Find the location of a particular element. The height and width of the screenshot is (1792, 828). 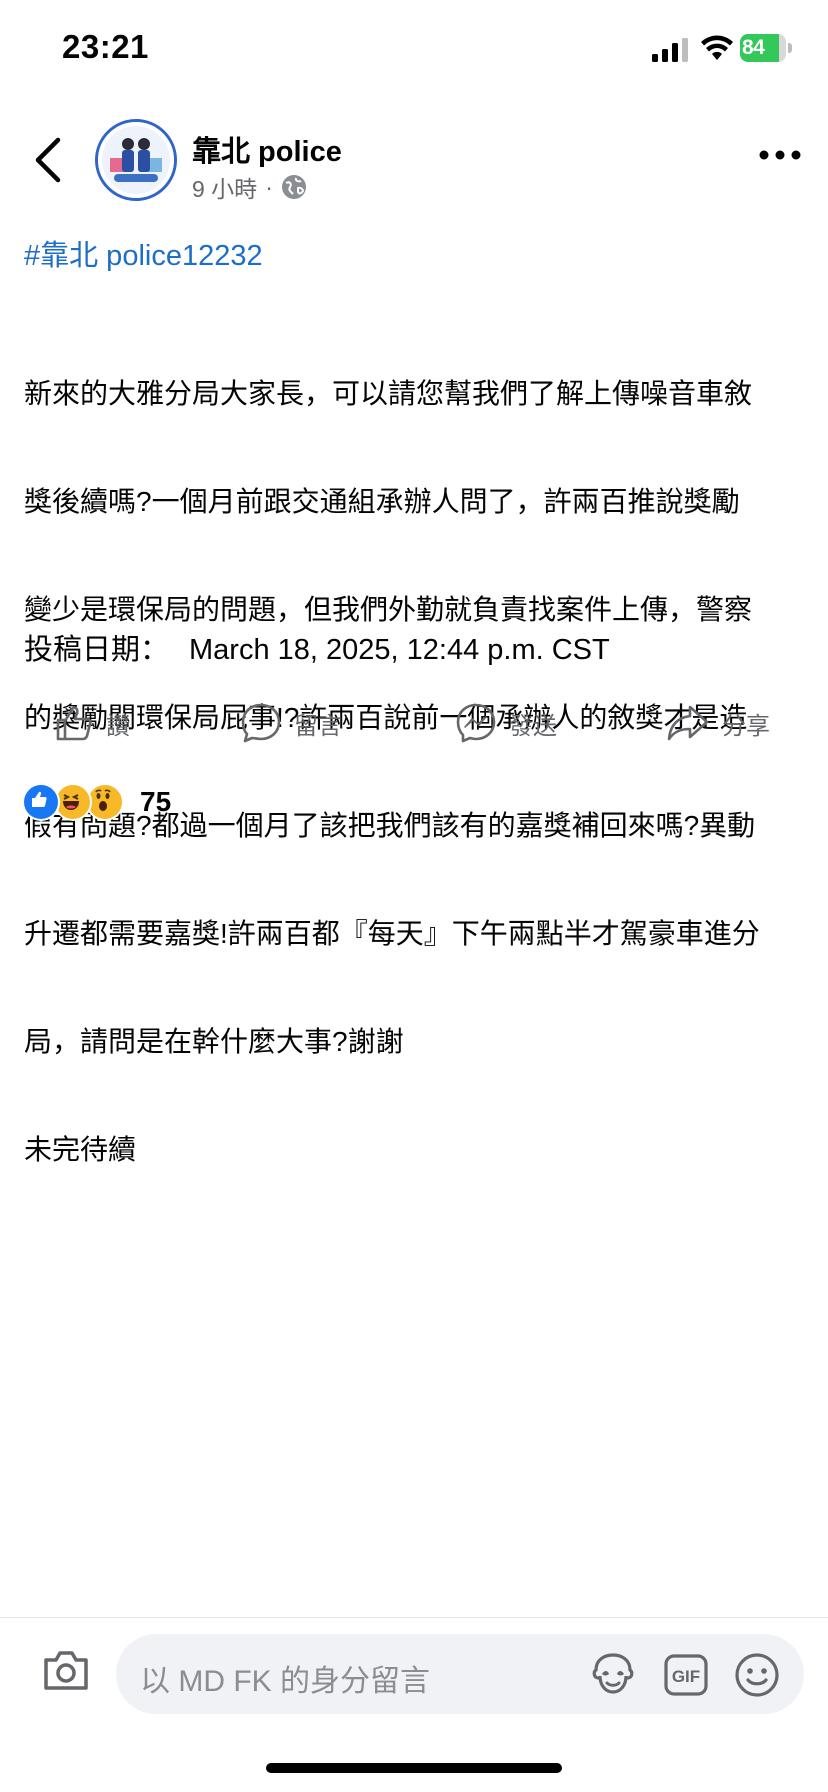

more-options-button is located at coordinates (780, 155).